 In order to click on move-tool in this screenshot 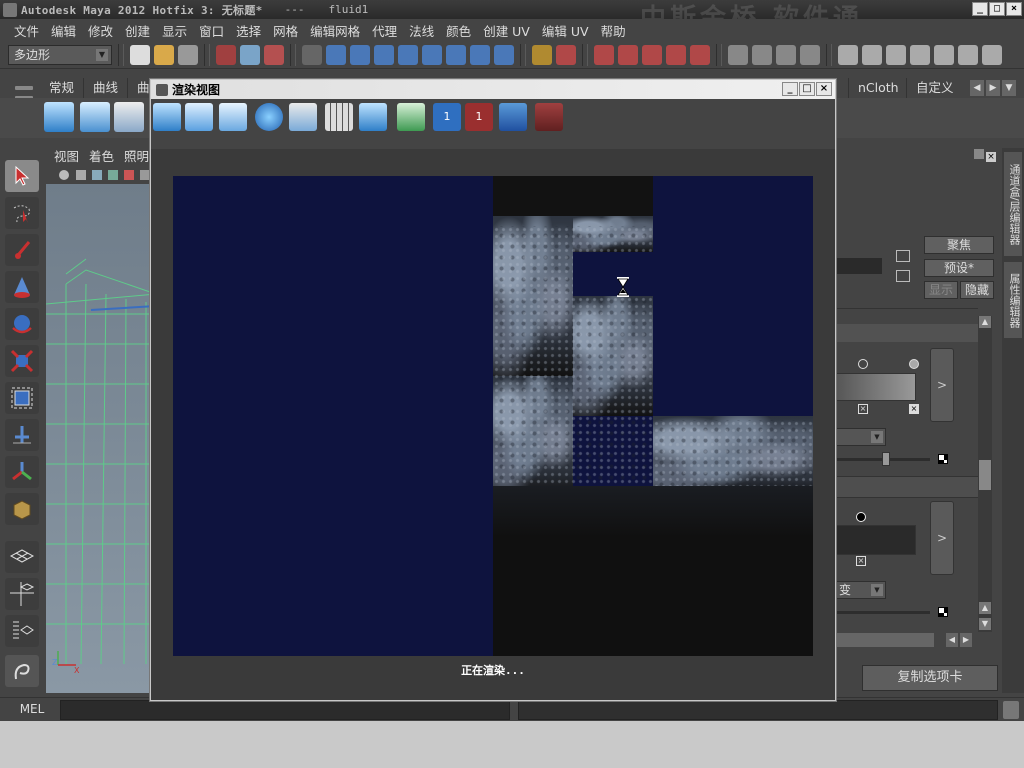, I will do `click(22, 287)`.